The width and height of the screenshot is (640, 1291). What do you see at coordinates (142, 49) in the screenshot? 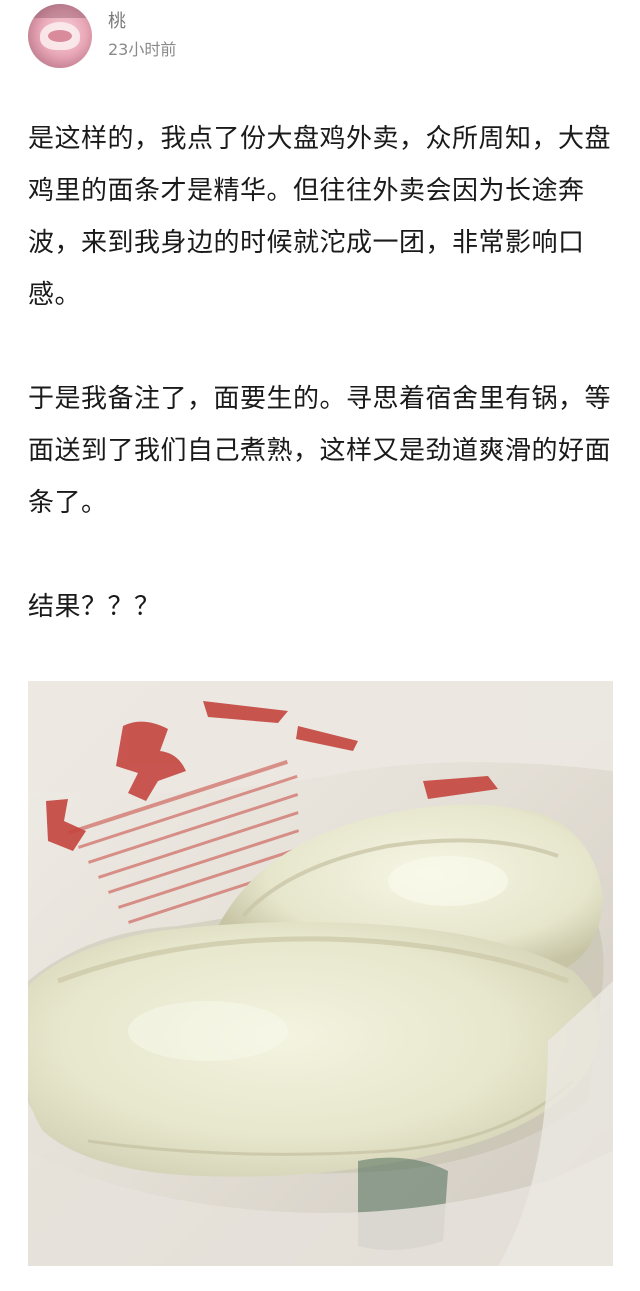
I see `post-timestamp: 23小时前` at bounding box center [142, 49].